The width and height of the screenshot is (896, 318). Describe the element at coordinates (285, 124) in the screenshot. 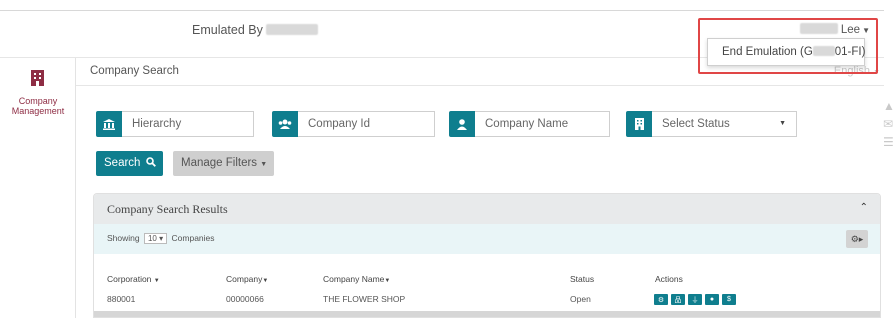

I see `users-icon` at that location.